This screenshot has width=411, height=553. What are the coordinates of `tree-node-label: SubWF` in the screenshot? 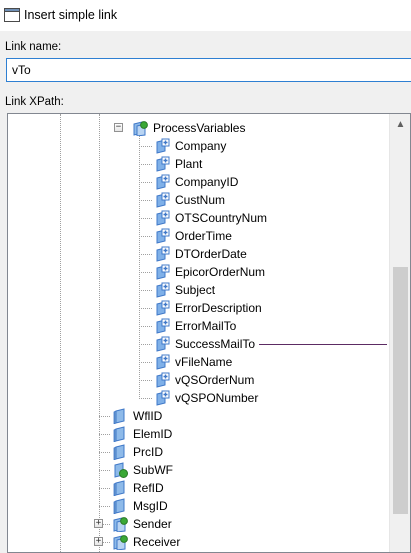 It's located at (153, 470).